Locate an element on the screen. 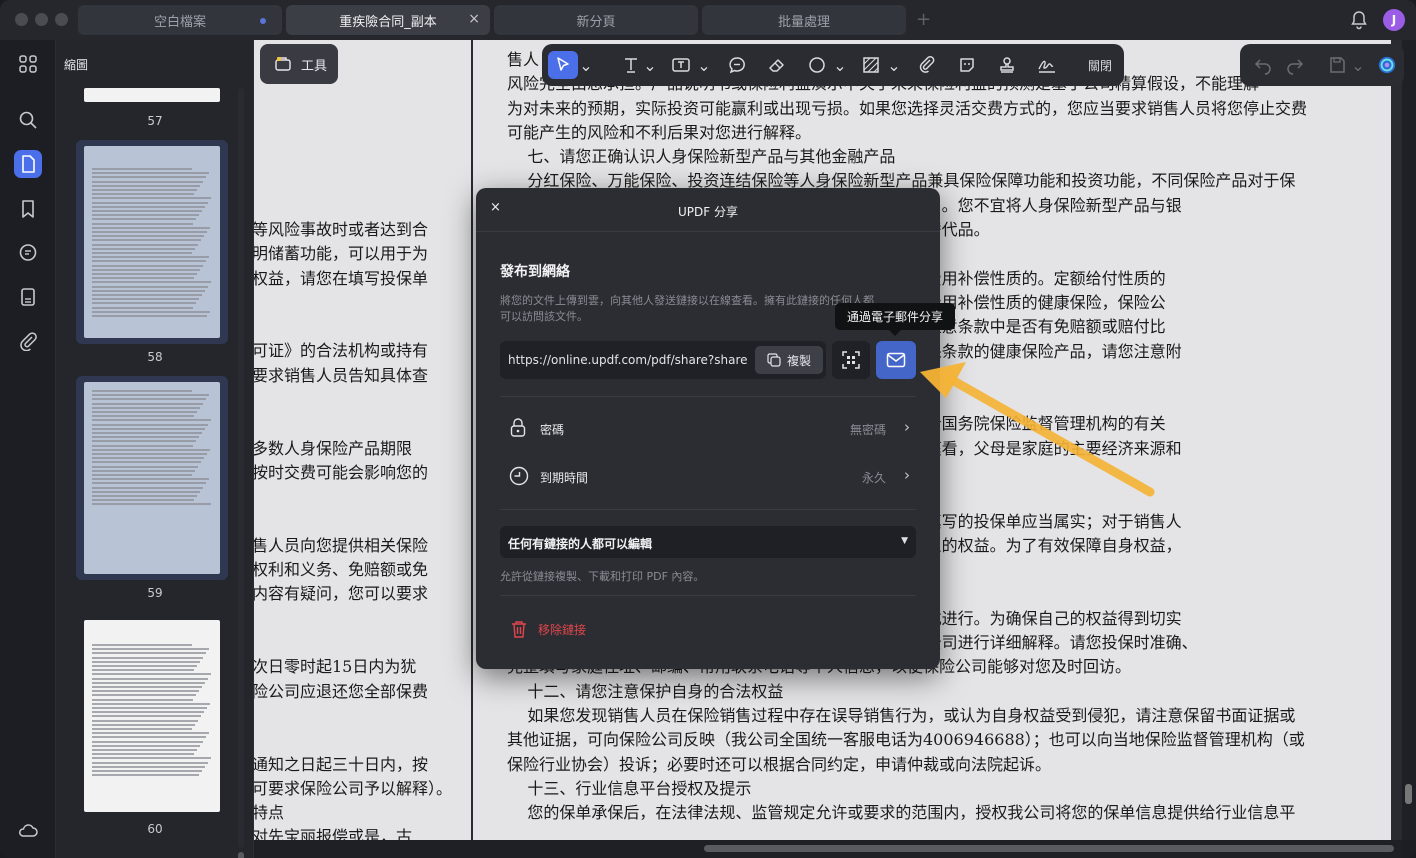 The width and height of the screenshot is (1416, 858). undo-icon is located at coordinates (1263, 65).